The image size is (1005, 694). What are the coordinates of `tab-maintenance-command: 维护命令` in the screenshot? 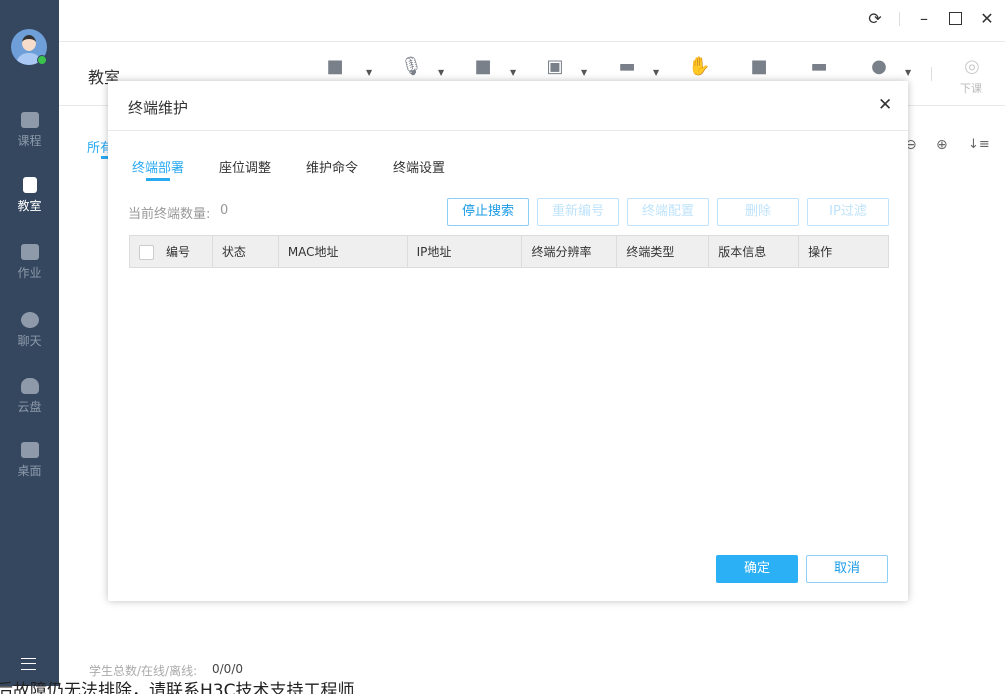 It's located at (332, 166).